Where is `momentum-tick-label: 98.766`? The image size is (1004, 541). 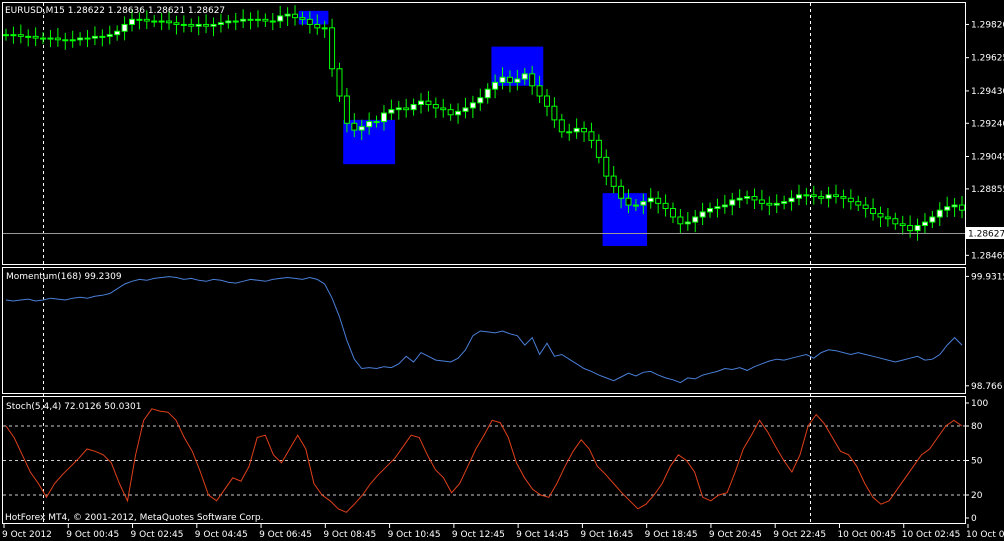
momentum-tick-label: 98.766 is located at coordinates (987, 387).